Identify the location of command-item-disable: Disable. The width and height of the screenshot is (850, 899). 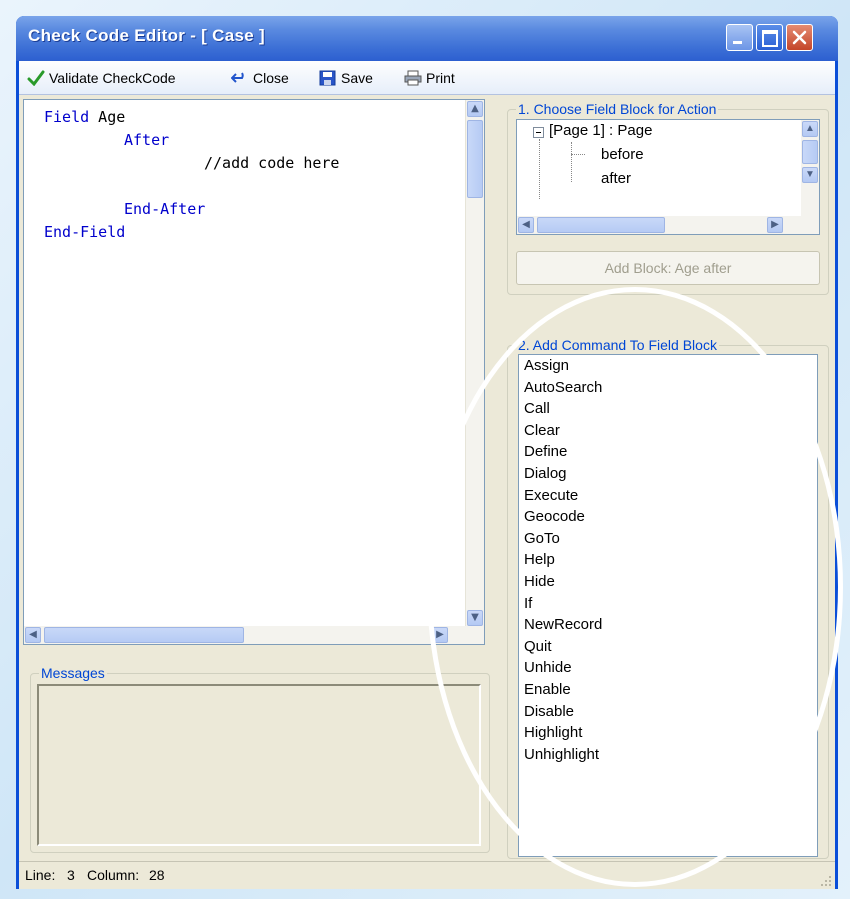
(668, 712).